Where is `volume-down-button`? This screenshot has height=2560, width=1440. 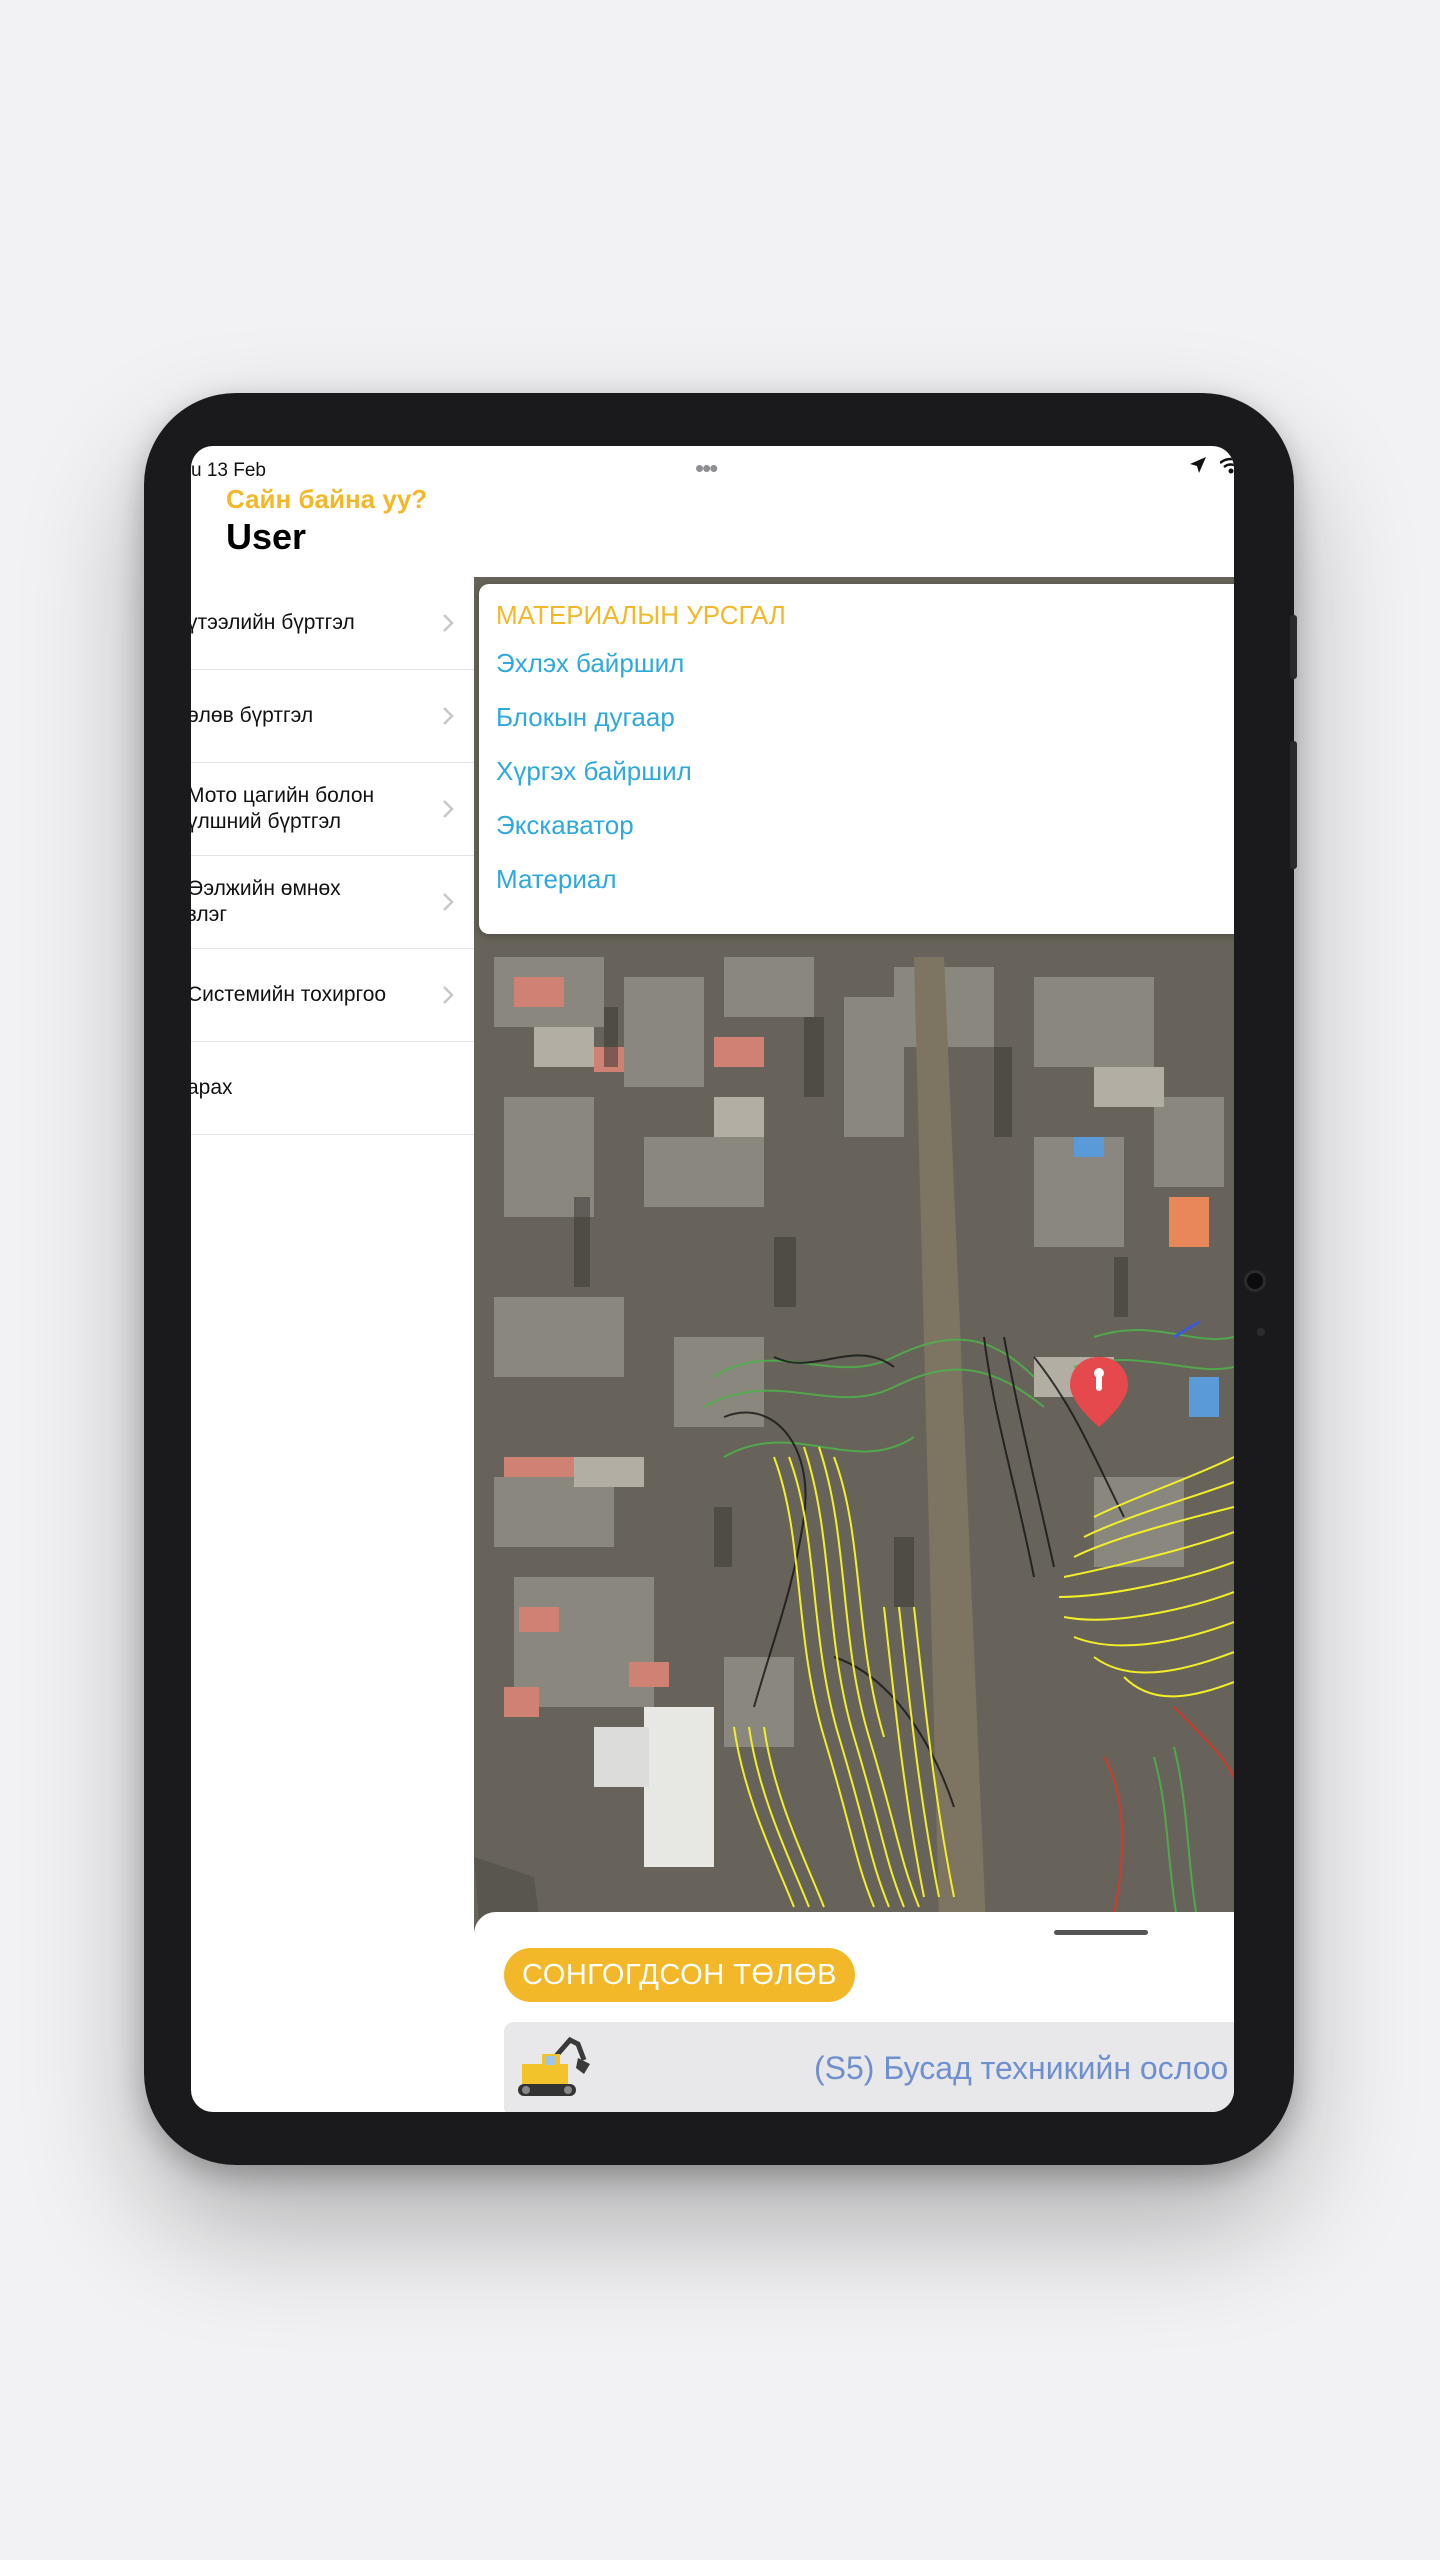 volume-down-button is located at coordinates (1293, 805).